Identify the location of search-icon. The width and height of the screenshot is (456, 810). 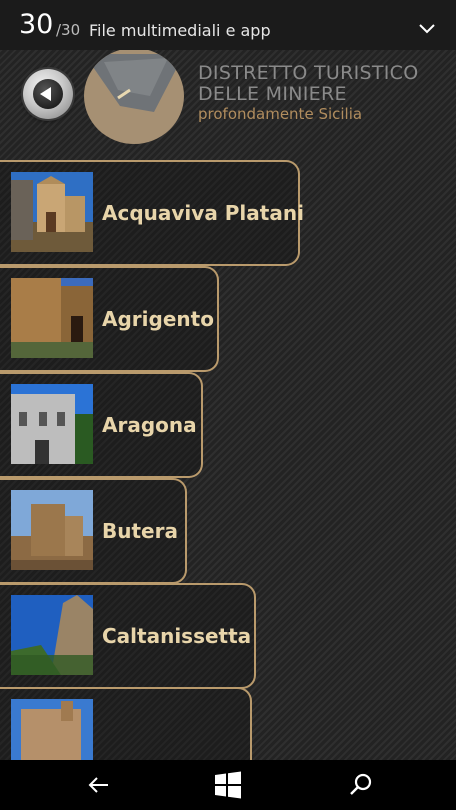
(361, 785).